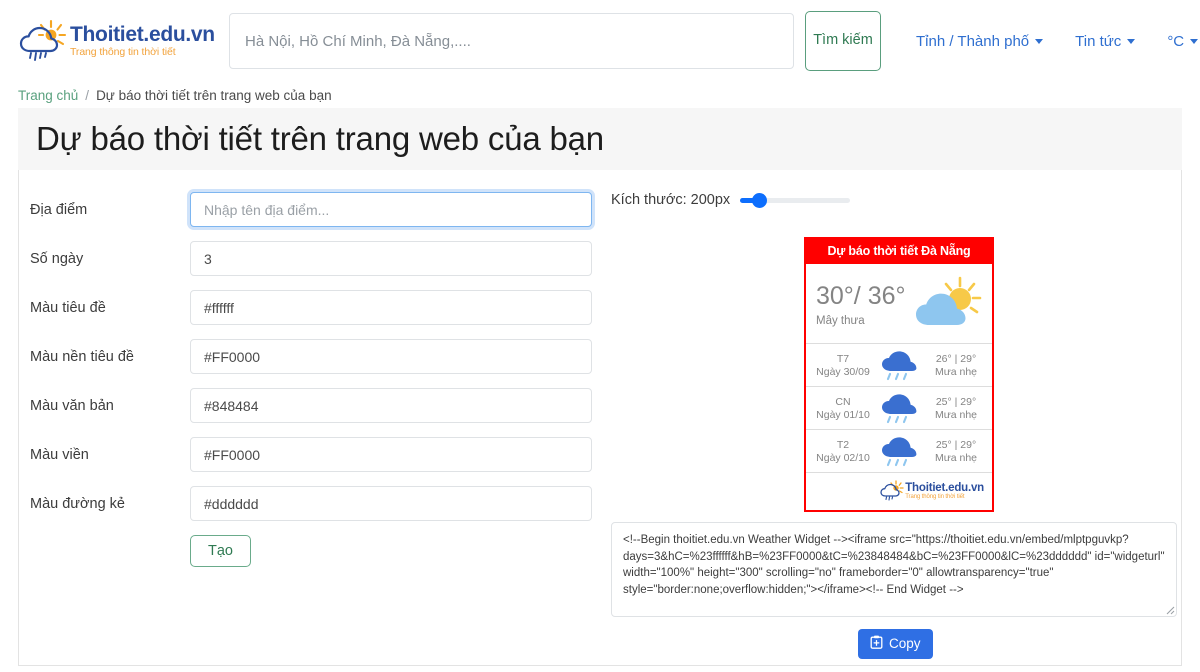  Describe the element at coordinates (1057, 41) in the screenshot. I see `main-nav: Tỉnh / Thành phố Tin tức °C` at that location.